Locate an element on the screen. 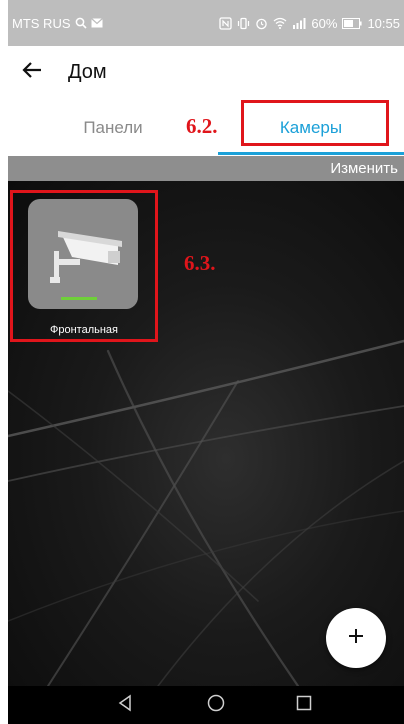 The image size is (404, 724). signal-icon is located at coordinates (299, 23).